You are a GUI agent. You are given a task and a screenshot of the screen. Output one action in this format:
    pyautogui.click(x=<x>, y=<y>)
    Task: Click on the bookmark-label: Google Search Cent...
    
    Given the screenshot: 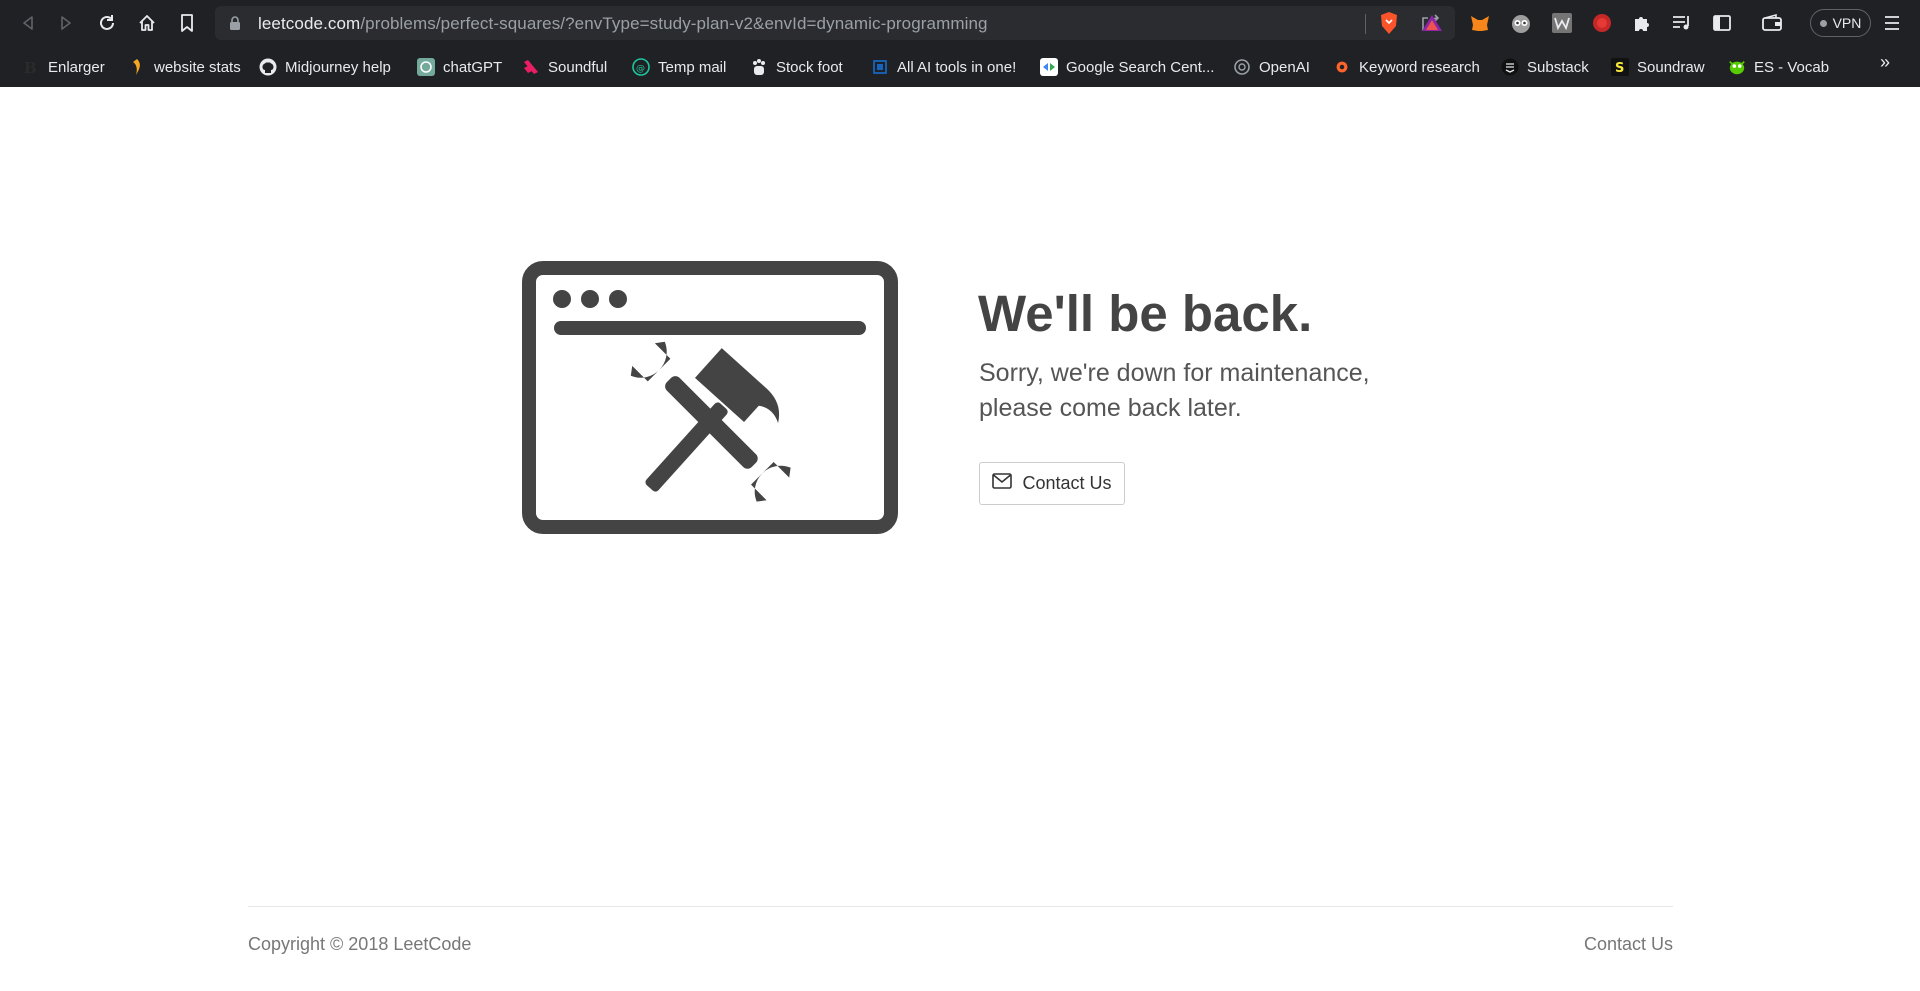 What is the action you would take?
    pyautogui.click(x=1140, y=67)
    